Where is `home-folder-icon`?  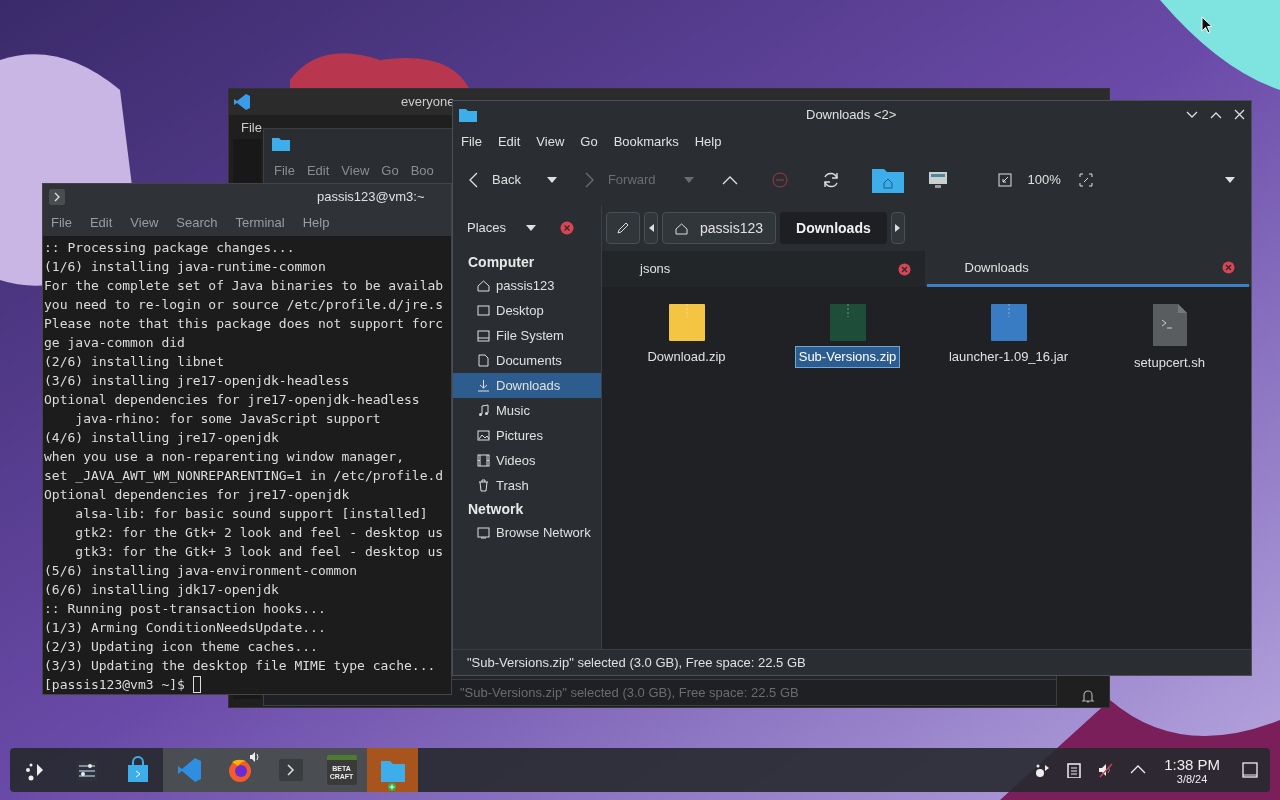 home-folder-icon is located at coordinates (887, 180).